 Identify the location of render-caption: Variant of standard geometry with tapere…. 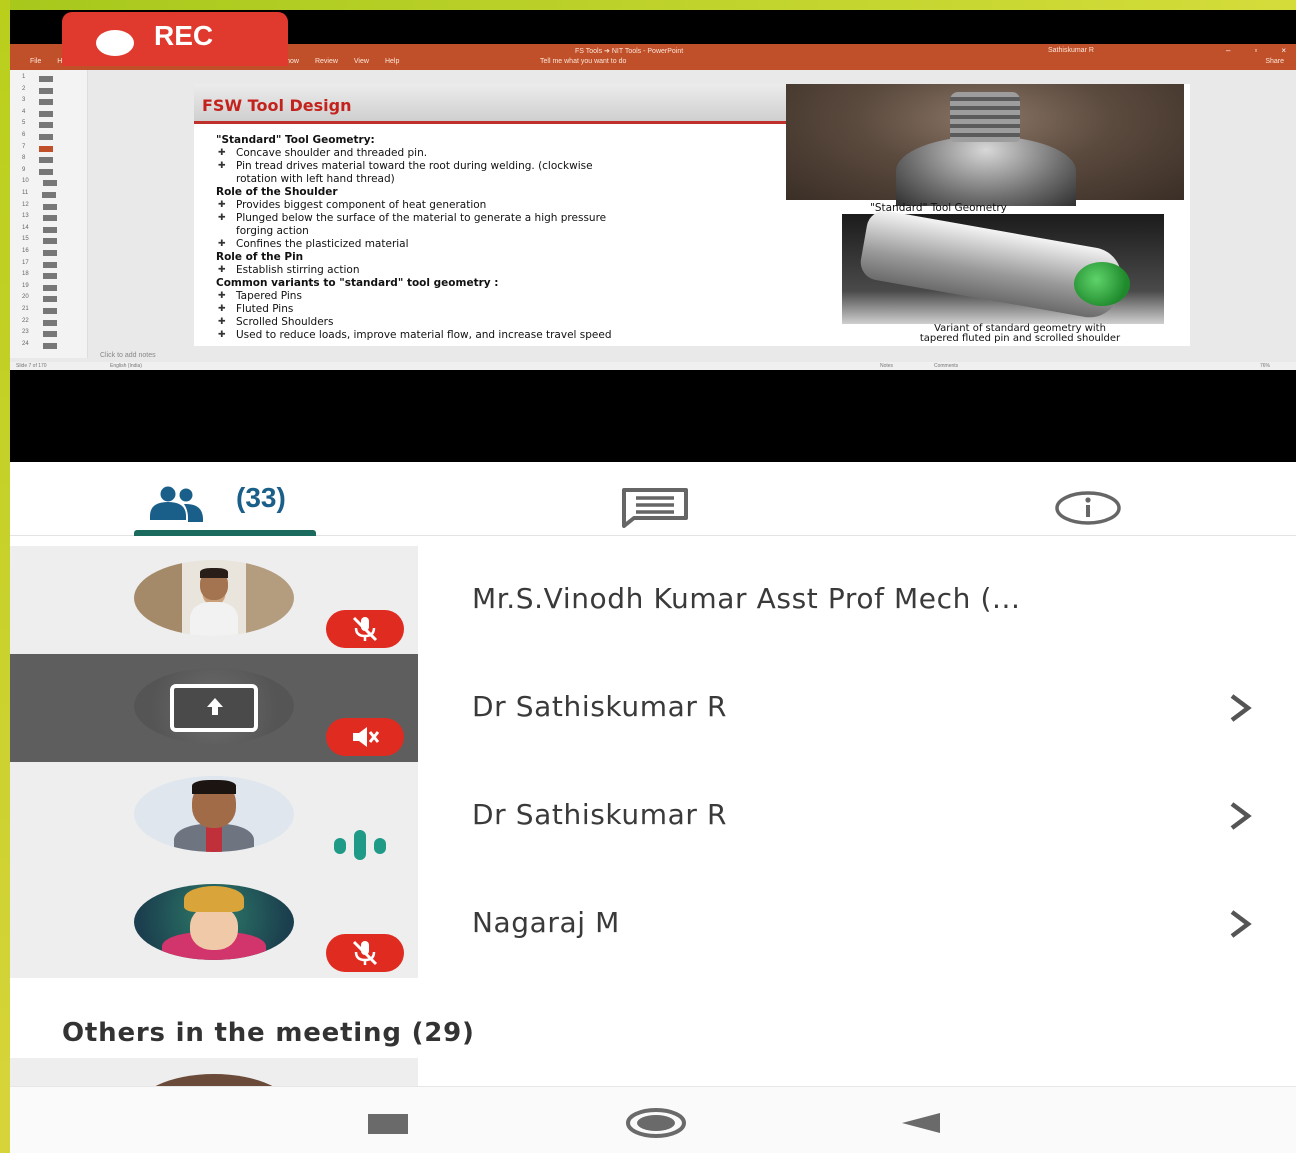
(1020, 334).